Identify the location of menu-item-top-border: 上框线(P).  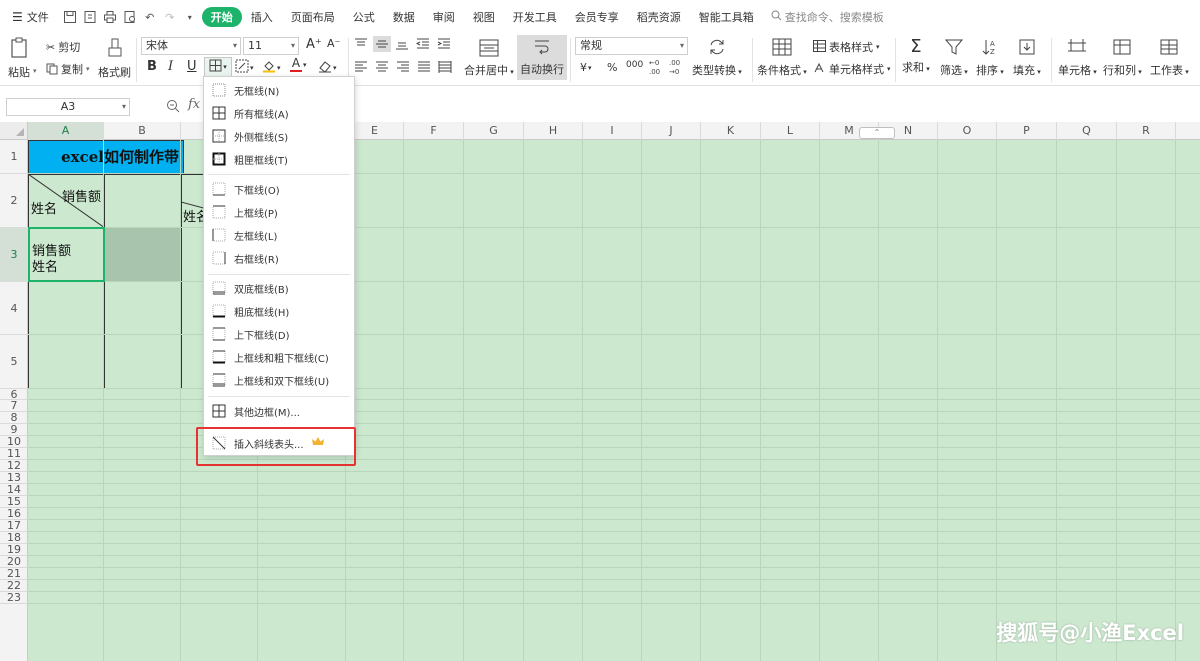
(279, 212).